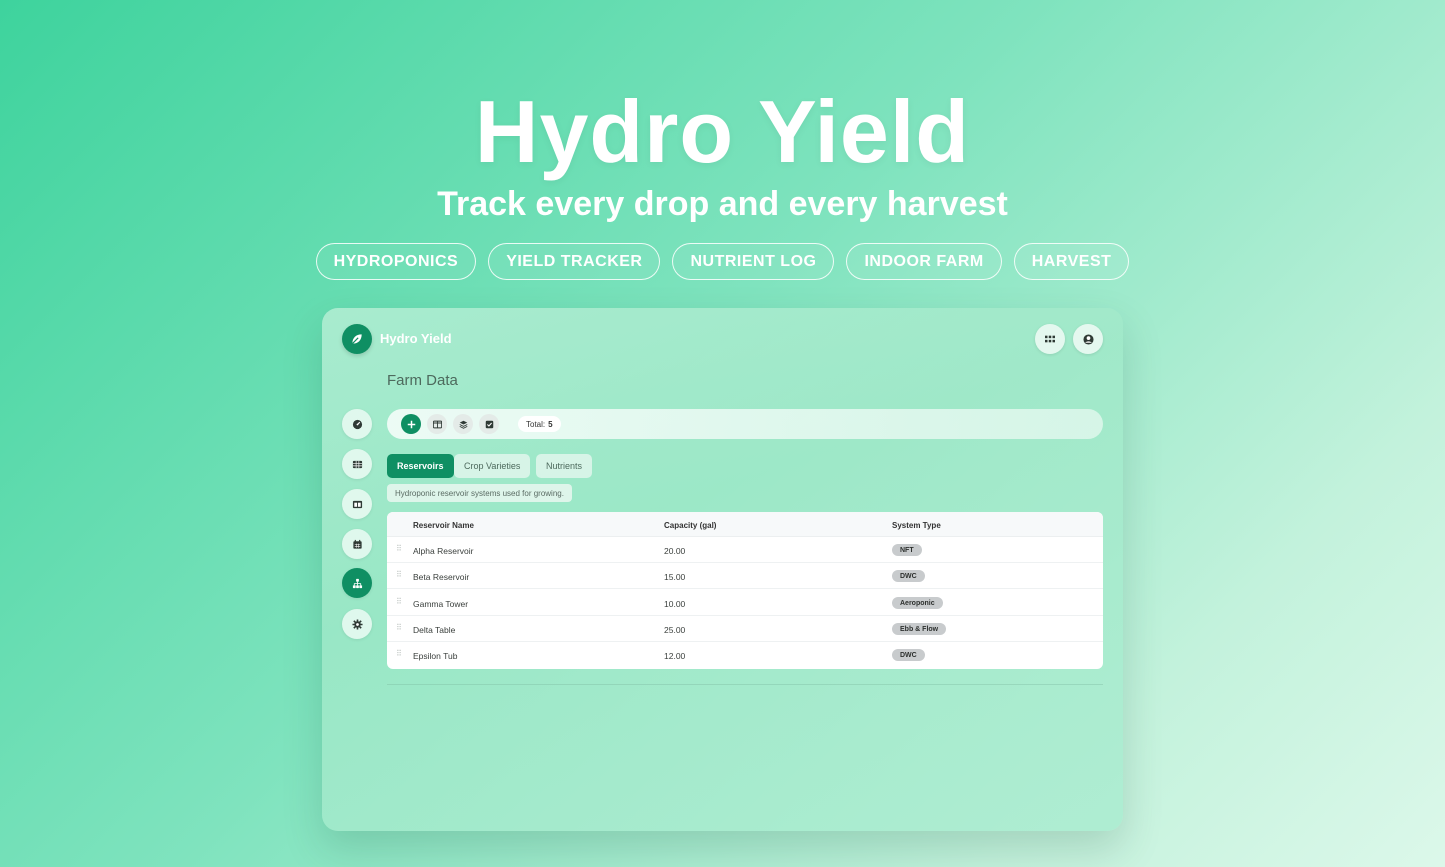  I want to click on table-row: ⠿ Alpha Reservoir 20.00 NFT, so click(745, 550).